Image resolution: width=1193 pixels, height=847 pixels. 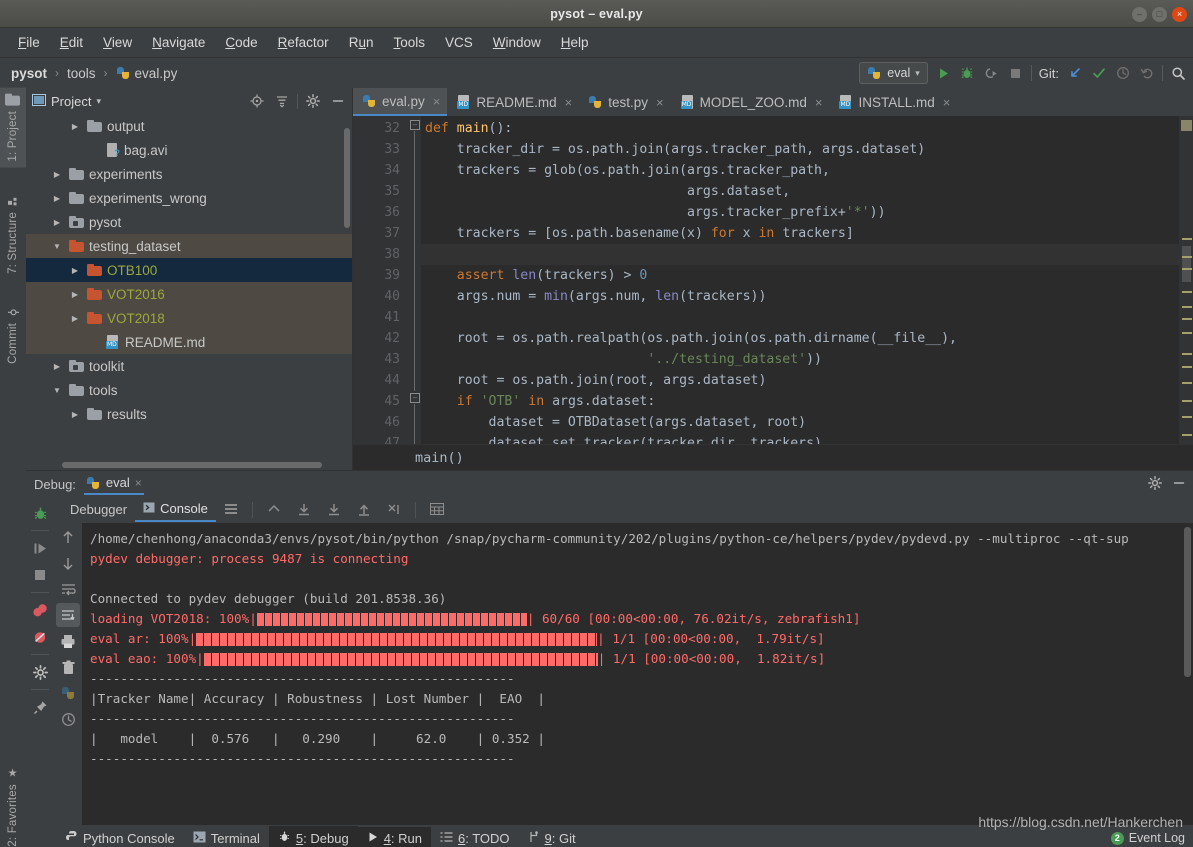 What do you see at coordinates (57, 390) in the screenshot?
I see `chevron-down-icon: ▼` at bounding box center [57, 390].